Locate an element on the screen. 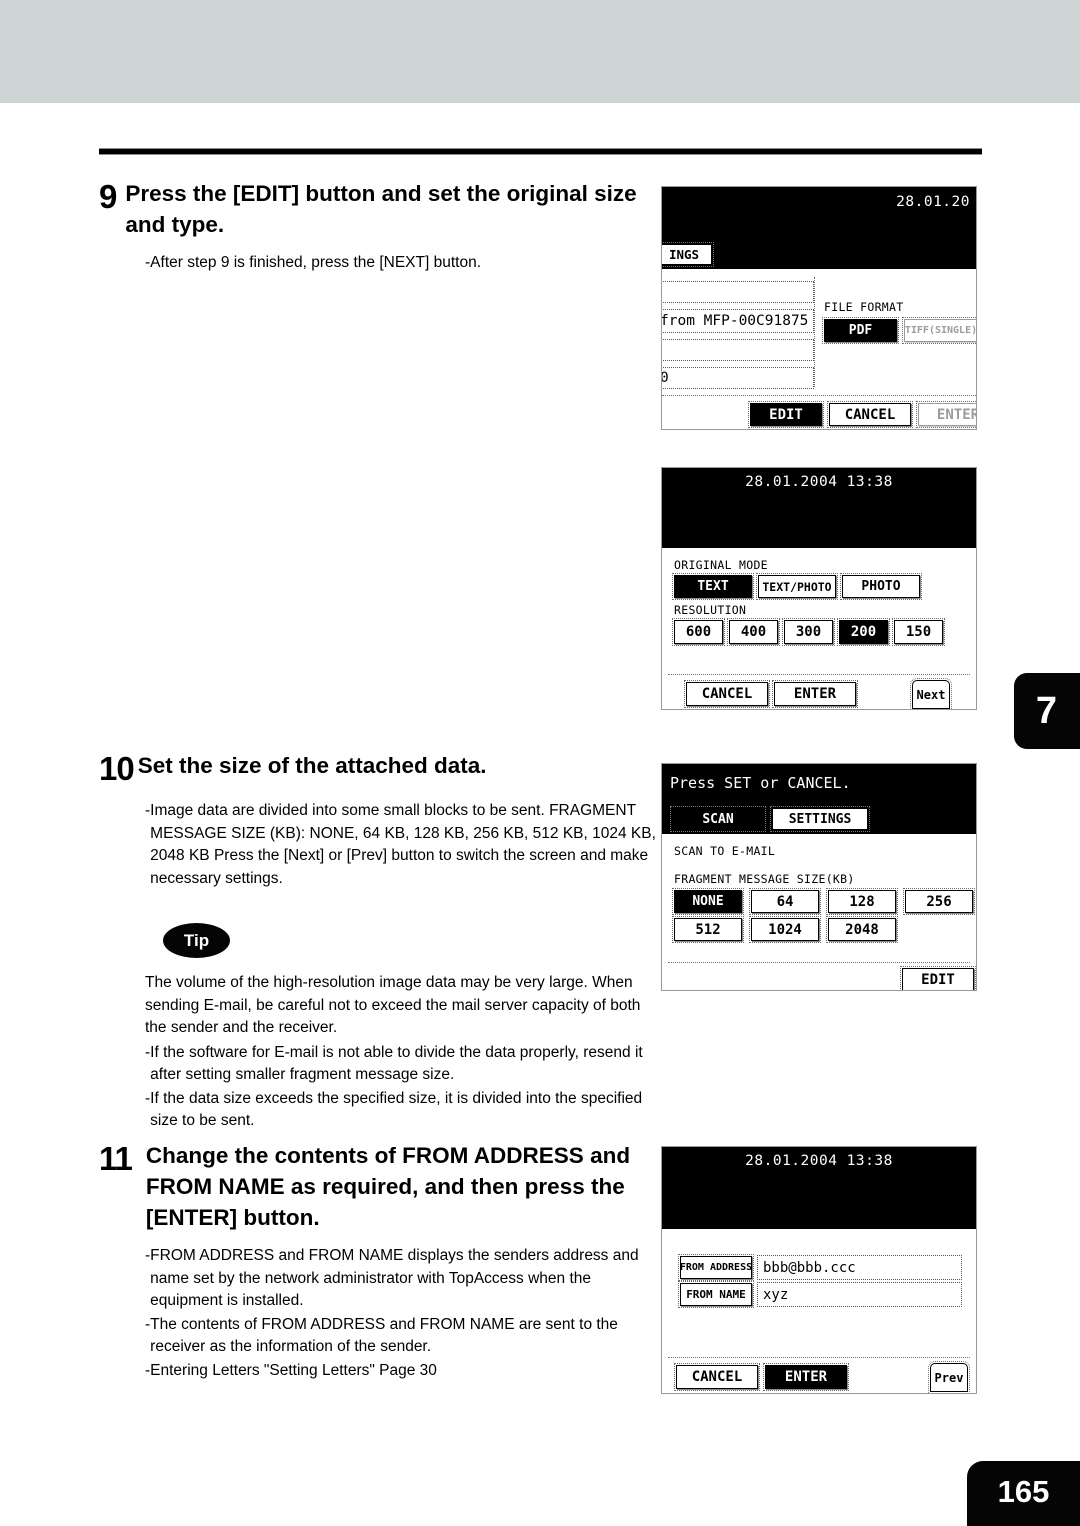  lcd4-enter-button: ENTER is located at coordinates (806, 1377).